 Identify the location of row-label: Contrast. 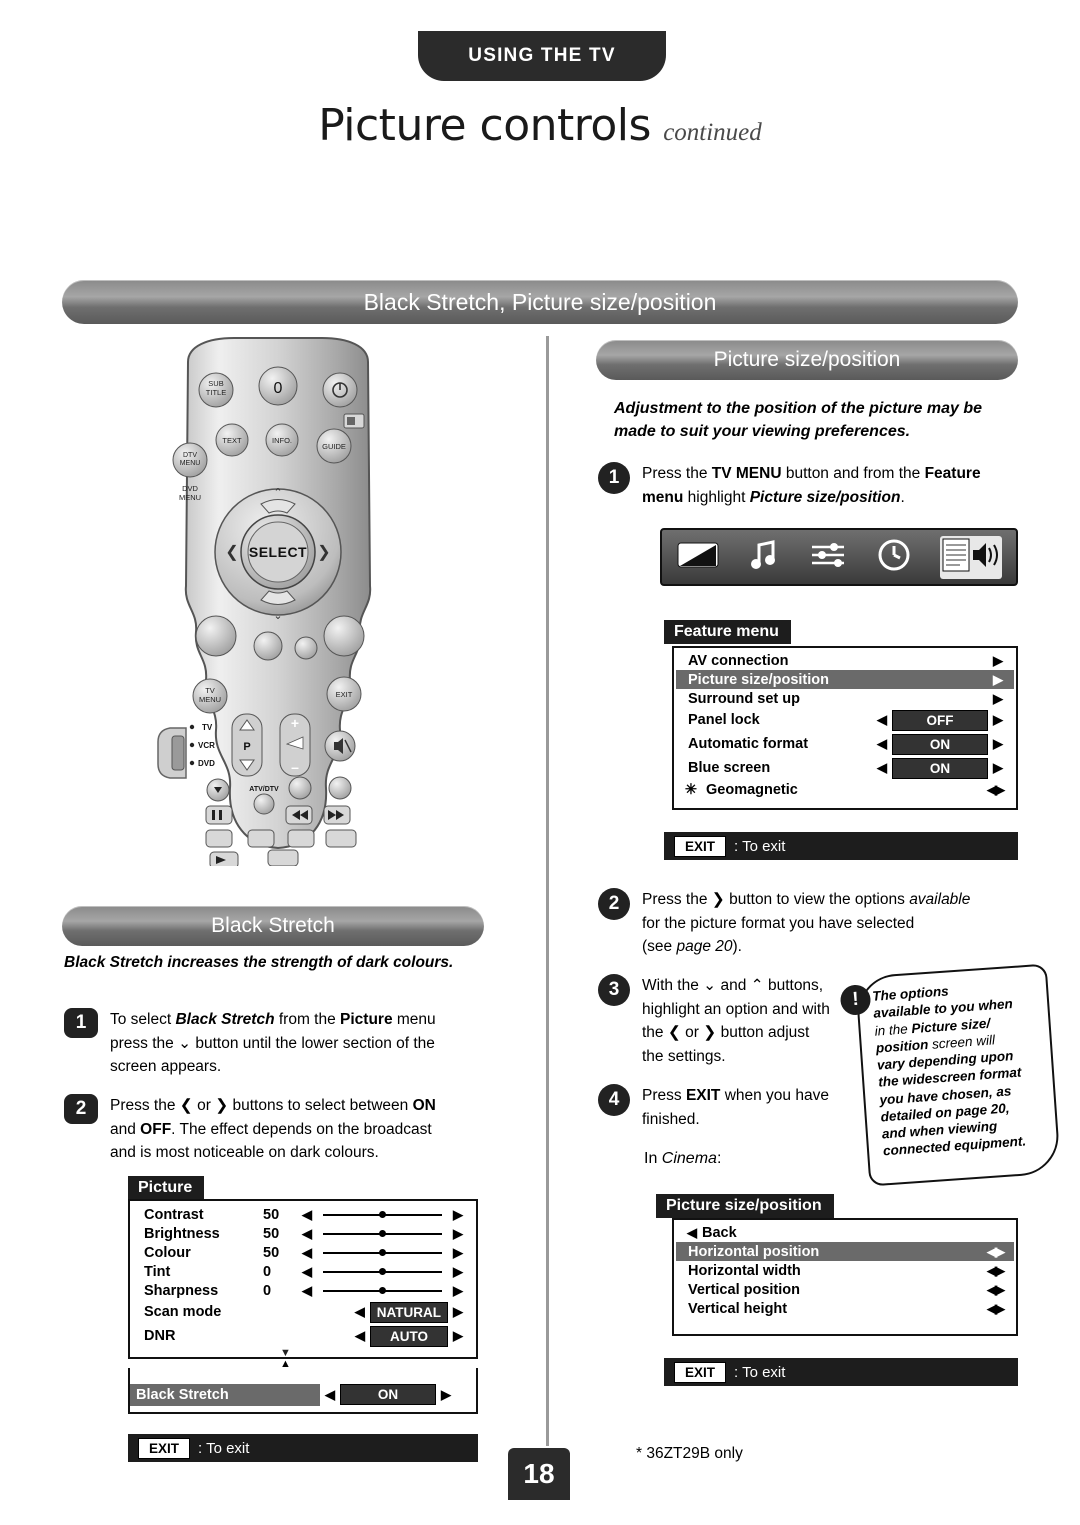
(174, 1214).